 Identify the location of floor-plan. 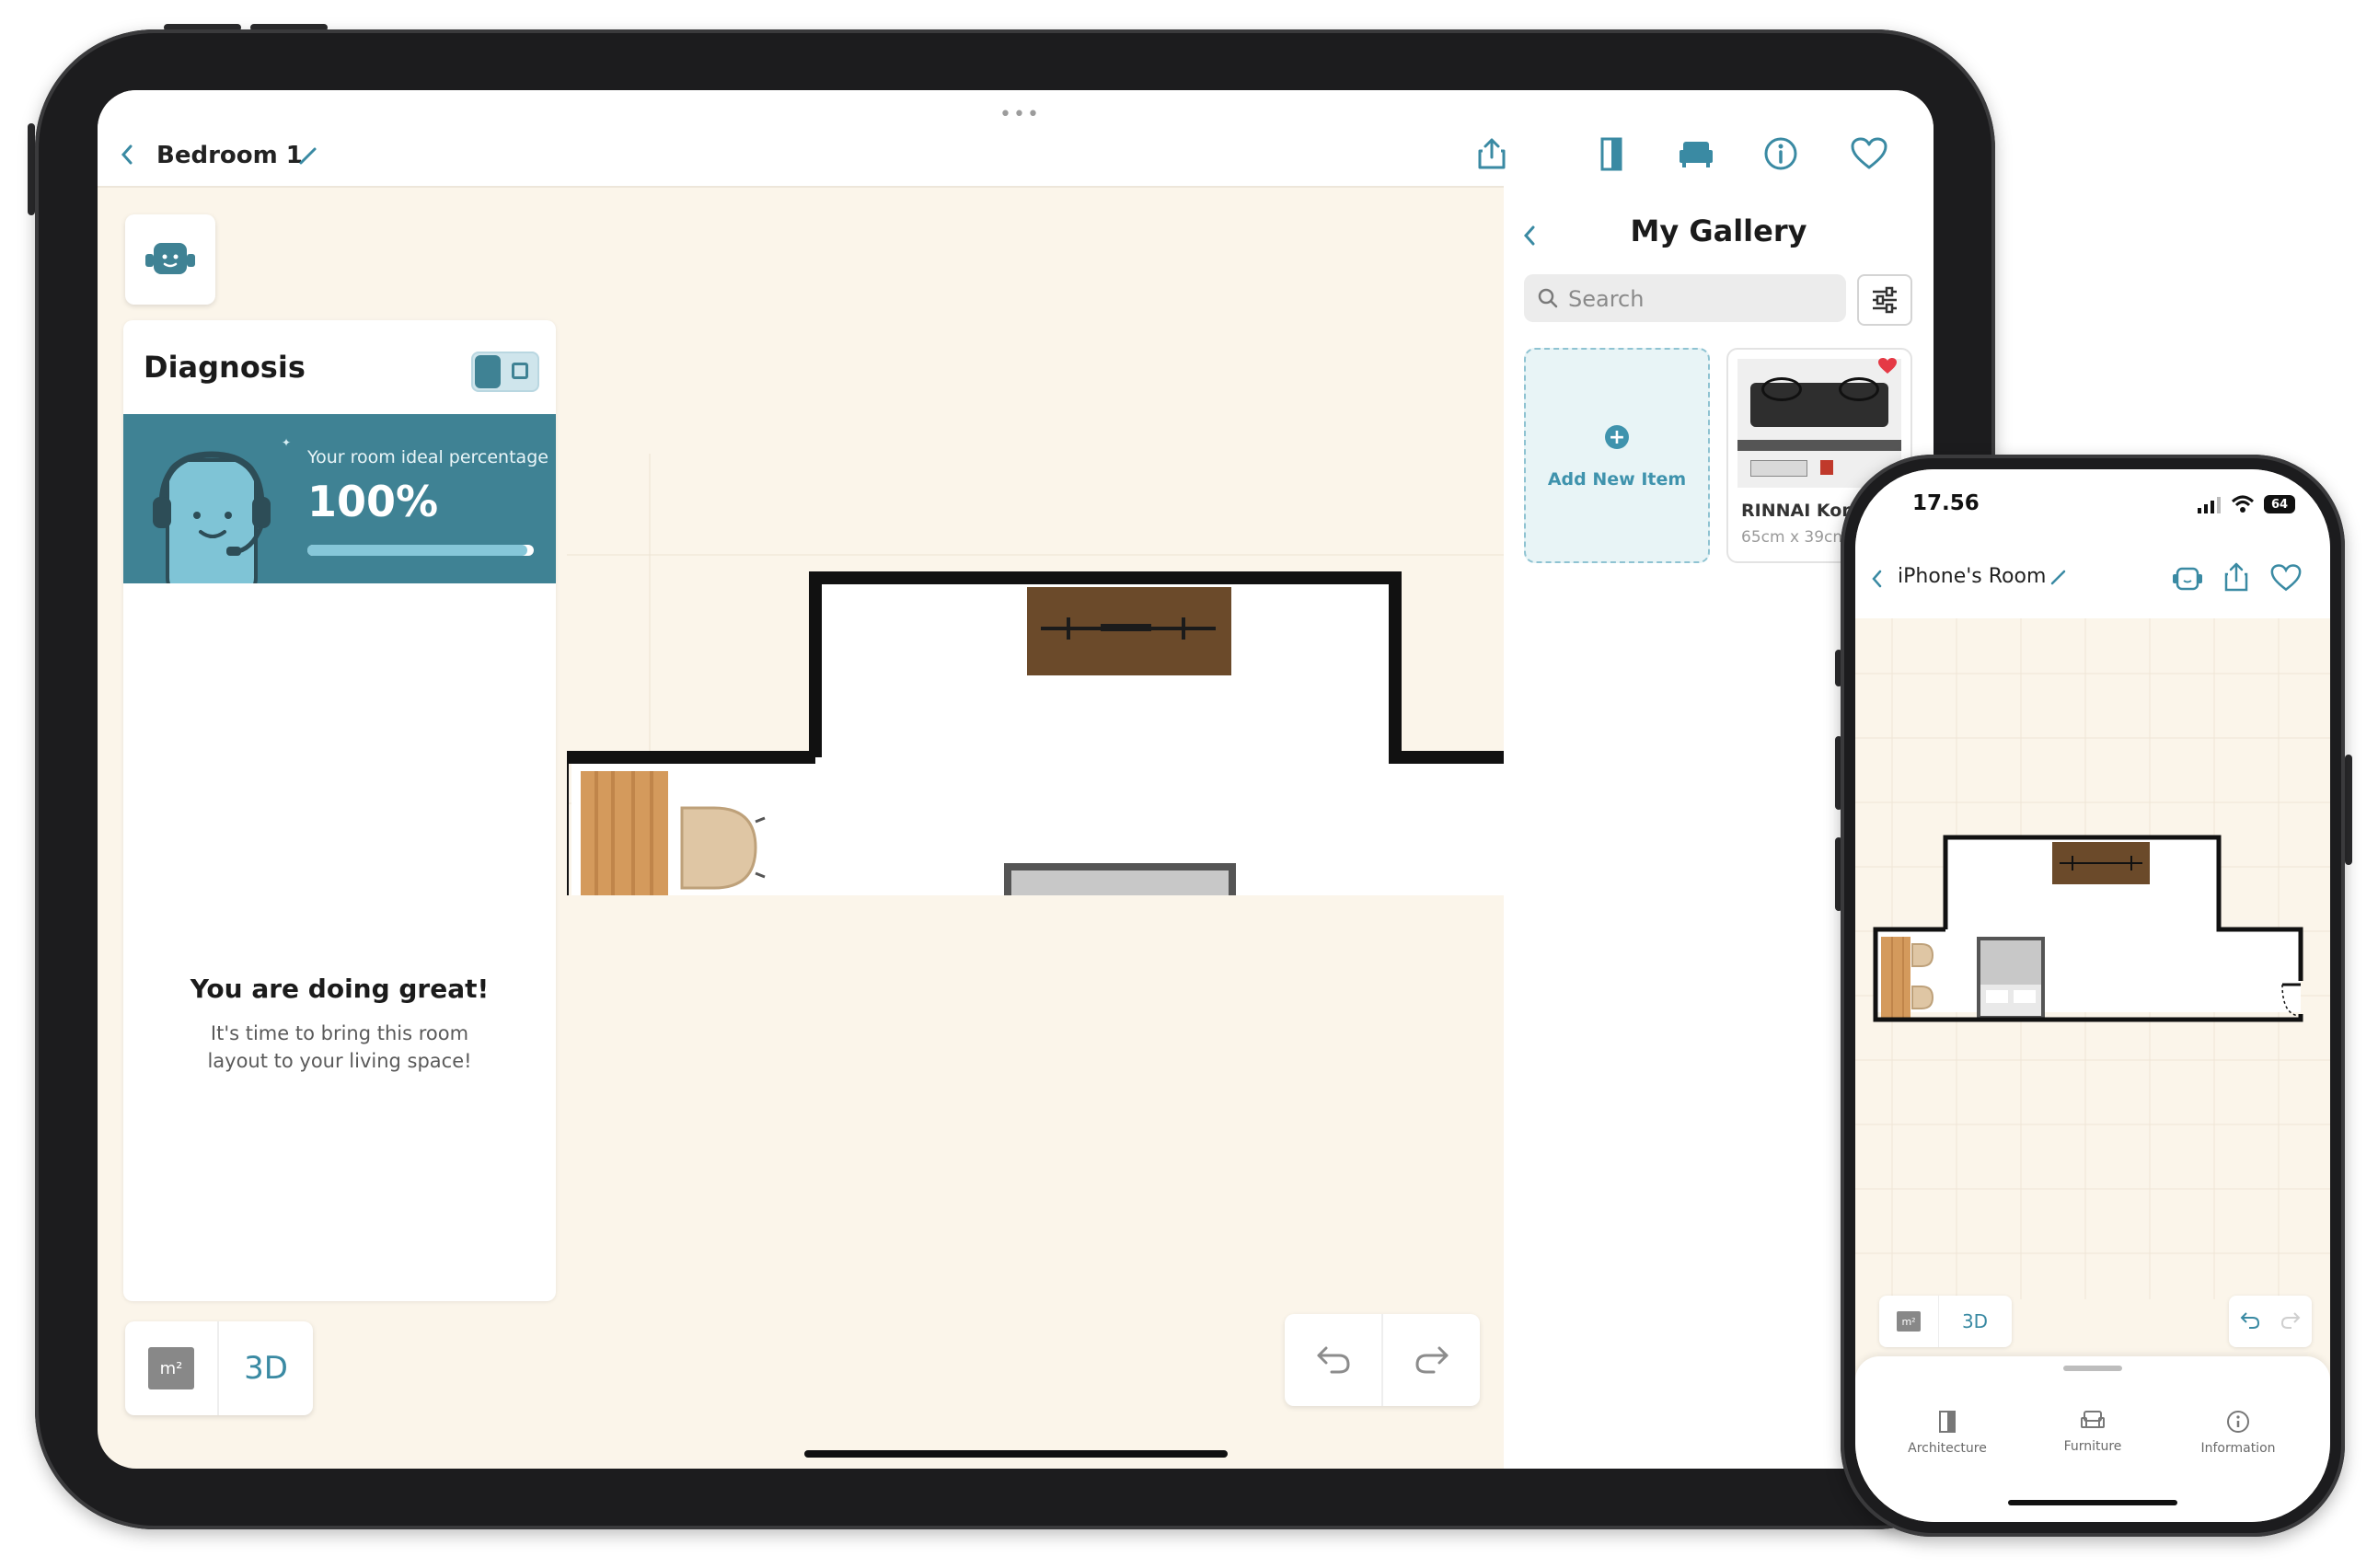
(1077, 674).